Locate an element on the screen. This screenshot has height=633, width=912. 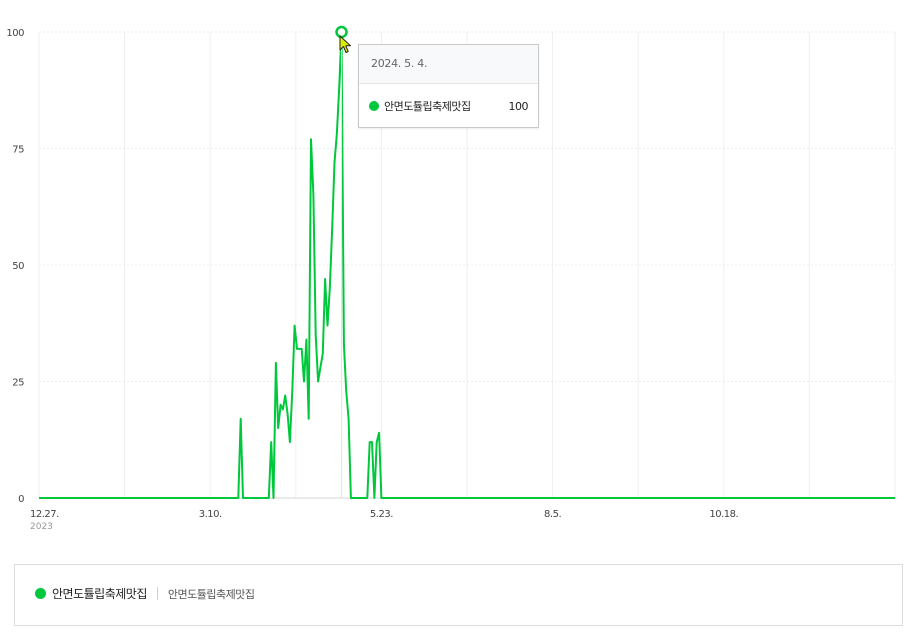
y-tick-label: 0 is located at coordinates (21, 499).